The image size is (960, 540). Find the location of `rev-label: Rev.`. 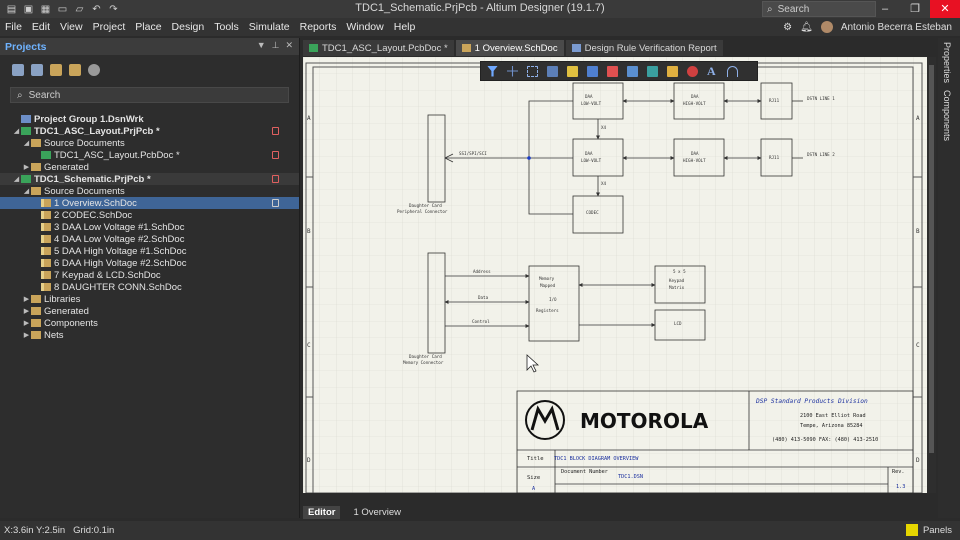

rev-label: Rev. is located at coordinates (898, 472).